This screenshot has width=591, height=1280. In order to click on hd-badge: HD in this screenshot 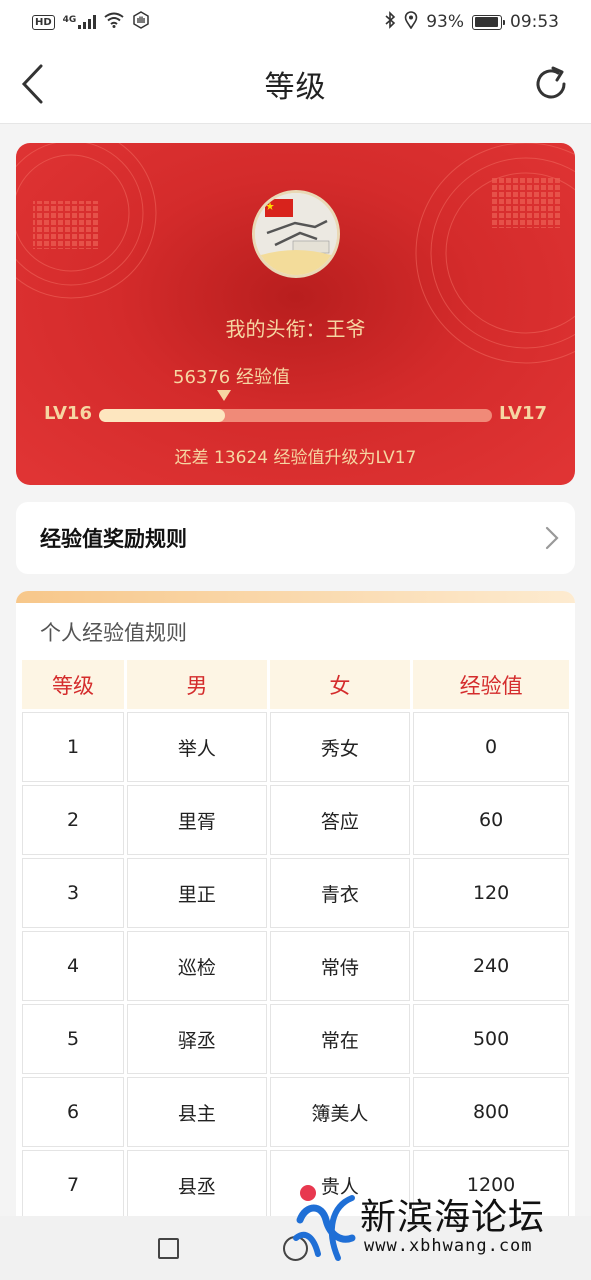, I will do `click(43, 22)`.